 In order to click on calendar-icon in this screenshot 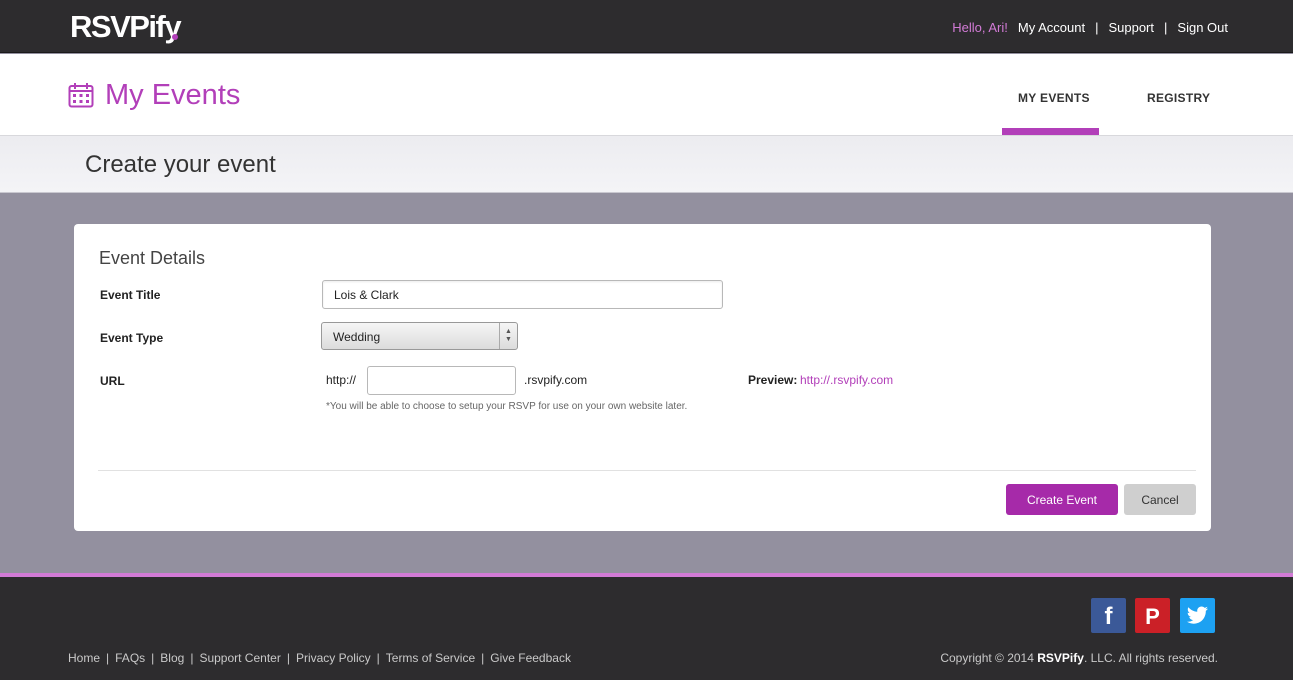, I will do `click(81, 95)`.